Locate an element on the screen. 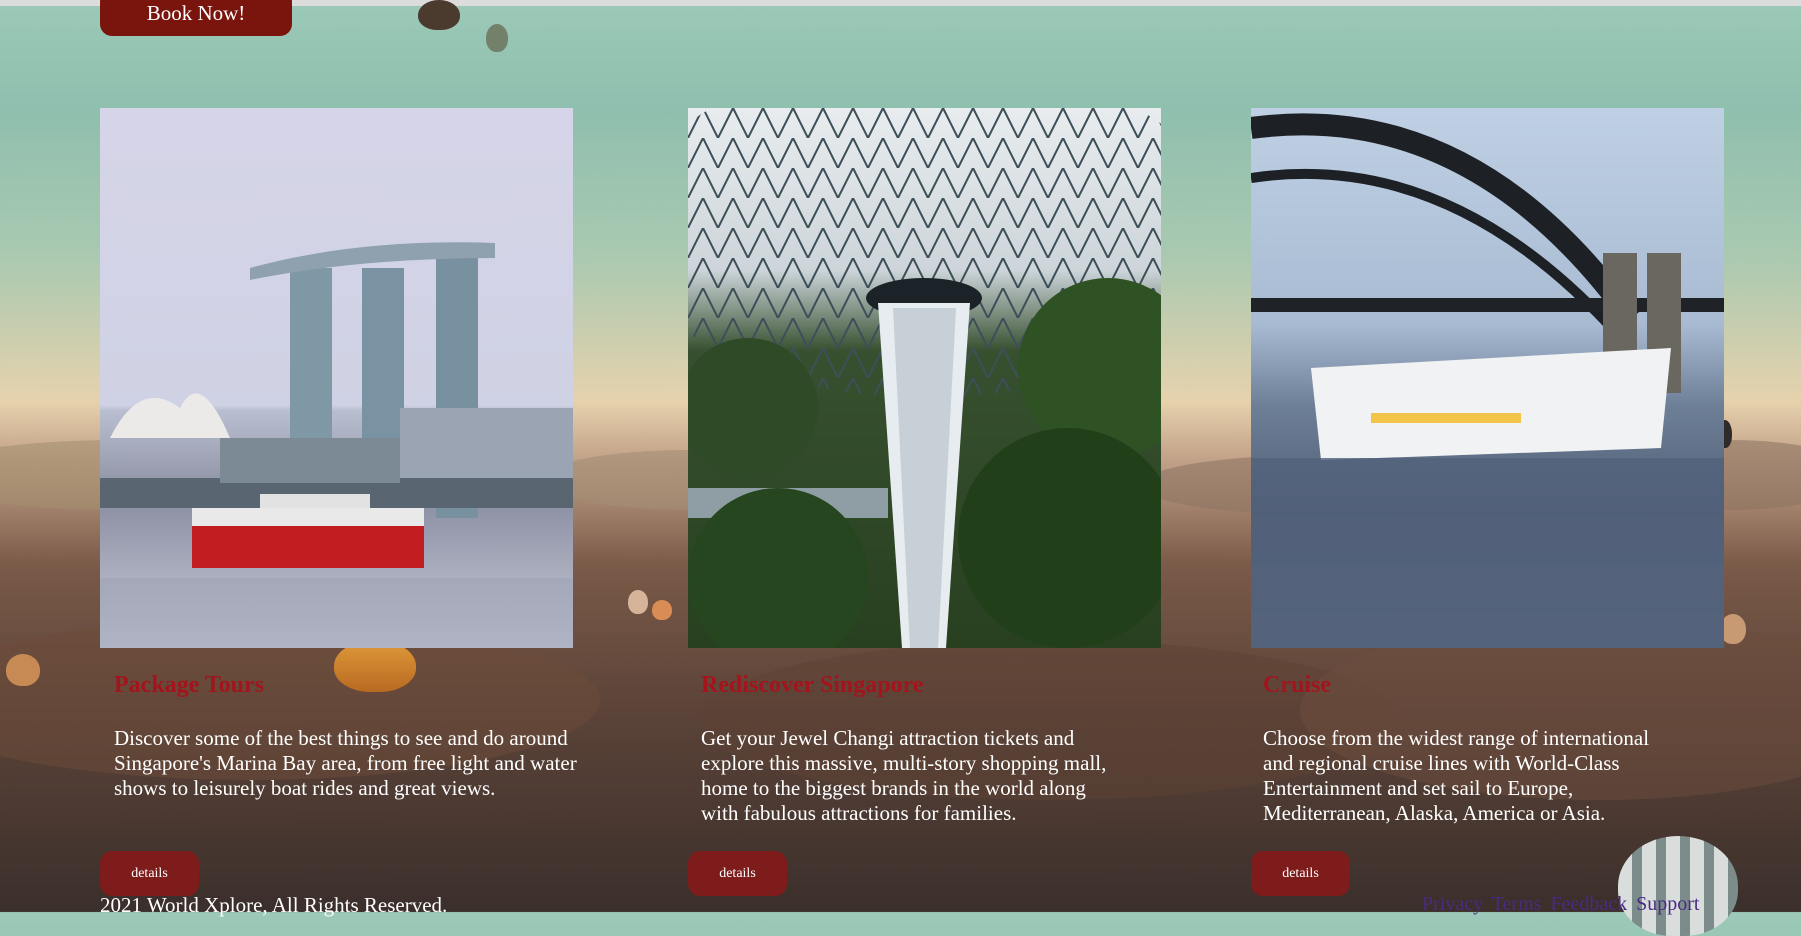 The height and width of the screenshot is (936, 1801). footer-links: Privacy Terms Feedback Support is located at coordinates (1562, 904).